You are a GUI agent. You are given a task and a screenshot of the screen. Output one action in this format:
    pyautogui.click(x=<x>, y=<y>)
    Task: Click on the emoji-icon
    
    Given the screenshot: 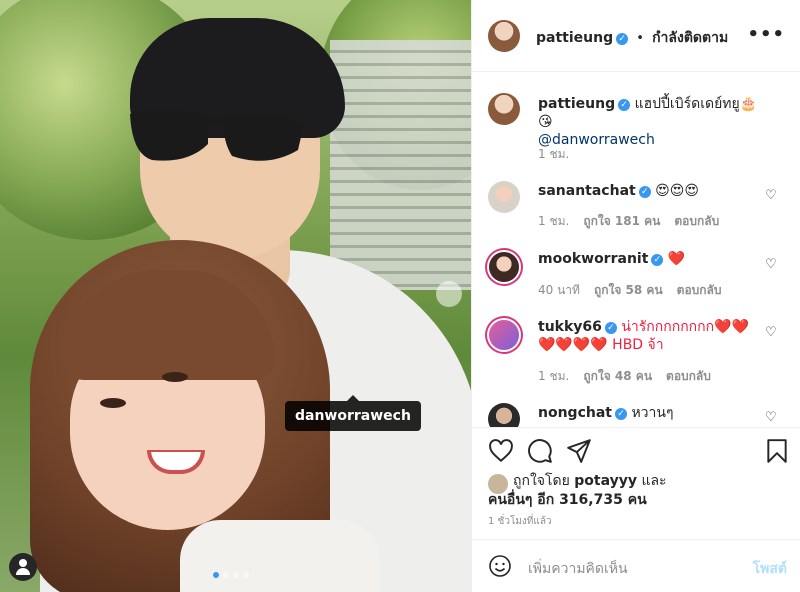 What is the action you would take?
    pyautogui.click(x=500, y=566)
    